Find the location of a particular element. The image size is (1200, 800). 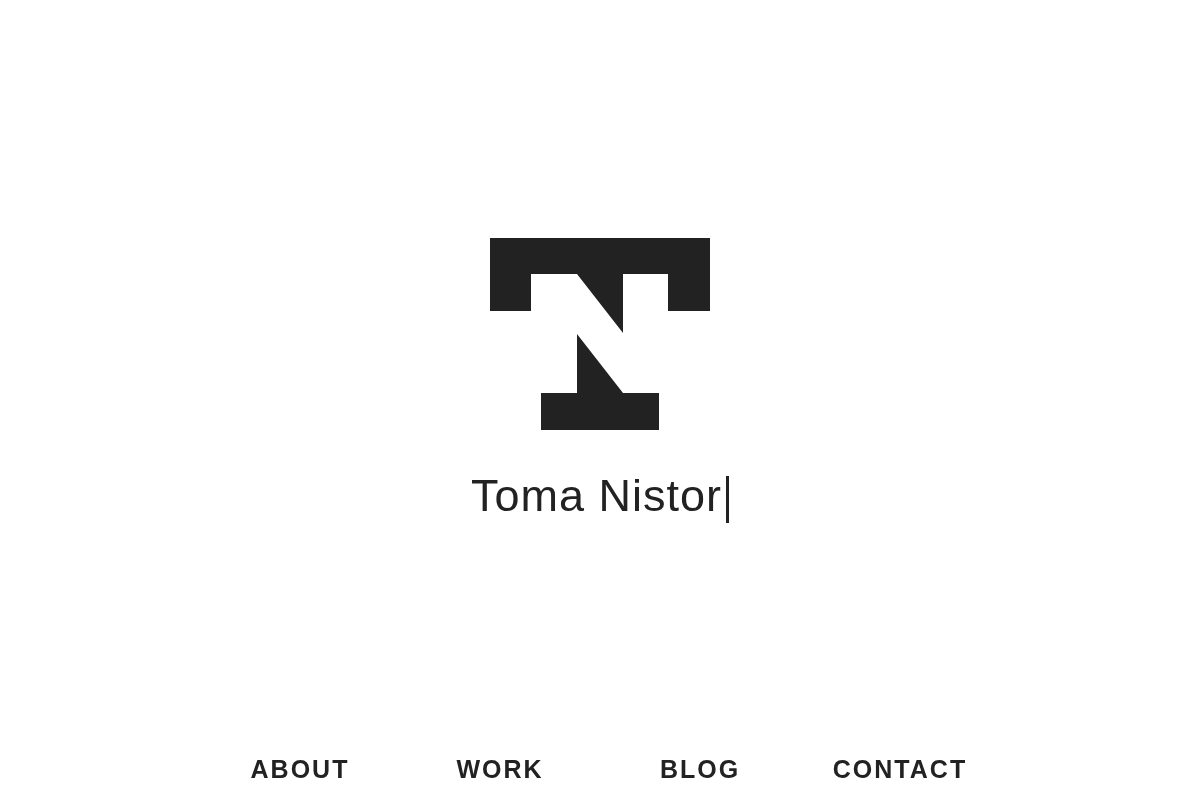

nav-link: WORK is located at coordinates (500, 769).